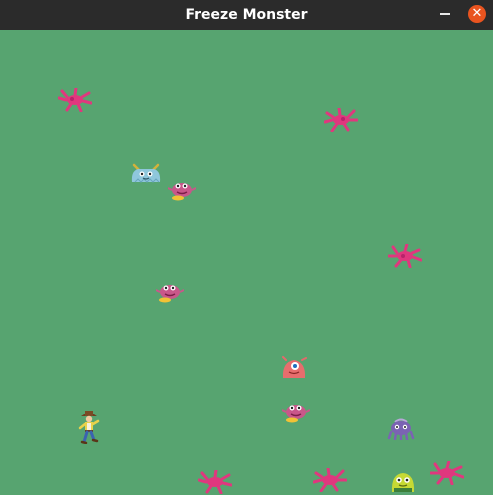 Image resolution: width=493 pixels, height=495 pixels. What do you see at coordinates (294, 367) in the screenshot?
I see `pink-cyclops-monster` at bounding box center [294, 367].